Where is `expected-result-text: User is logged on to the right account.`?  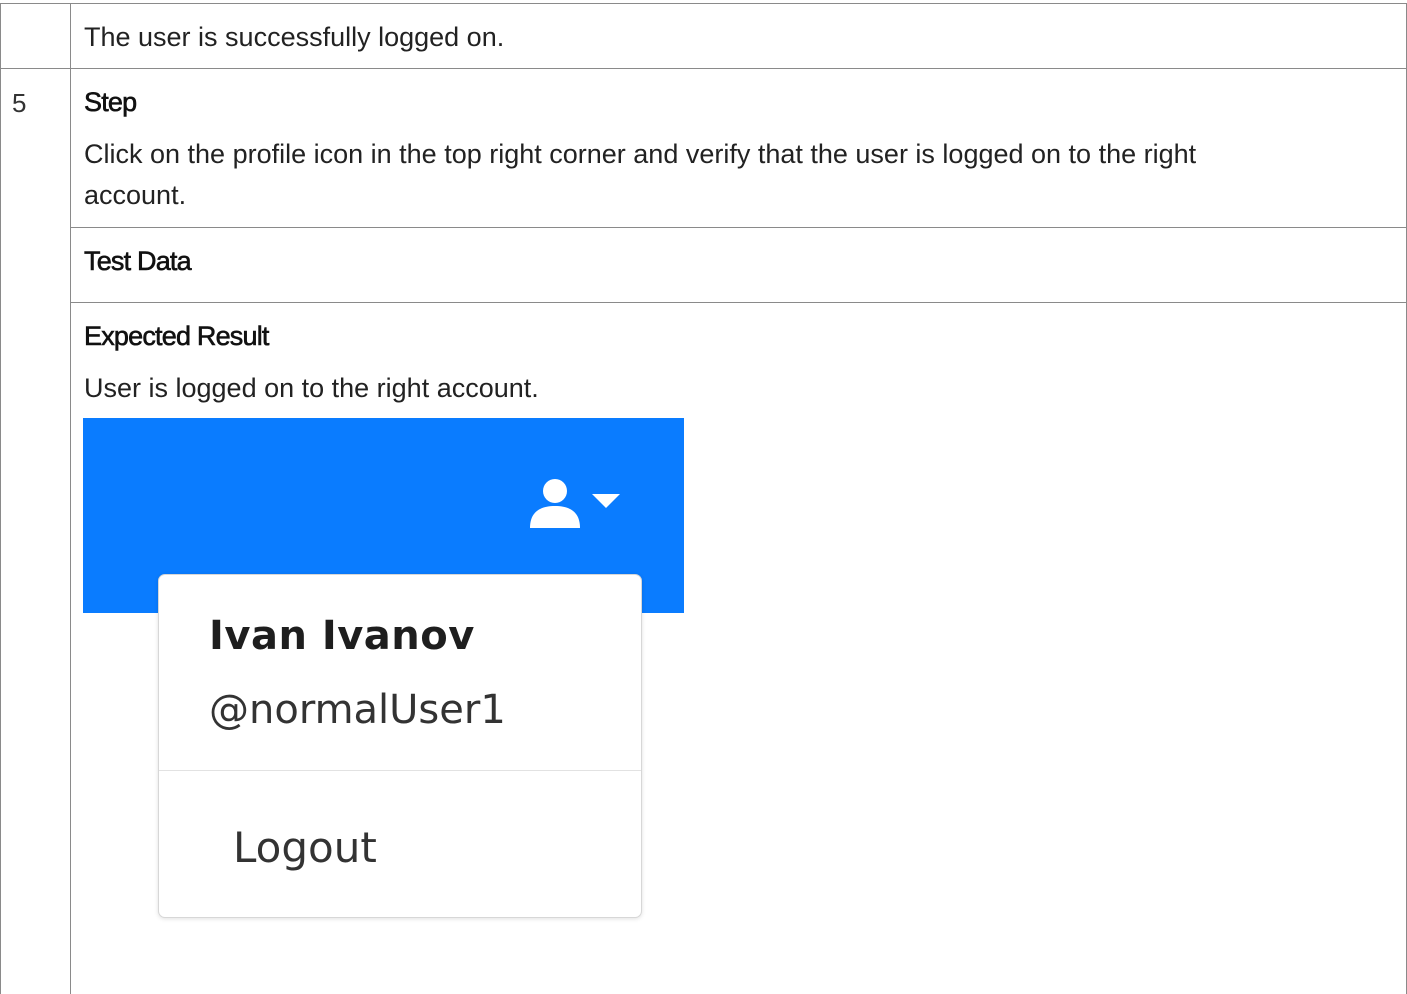 expected-result-text: User is logged on to the right account. is located at coordinates (311, 388).